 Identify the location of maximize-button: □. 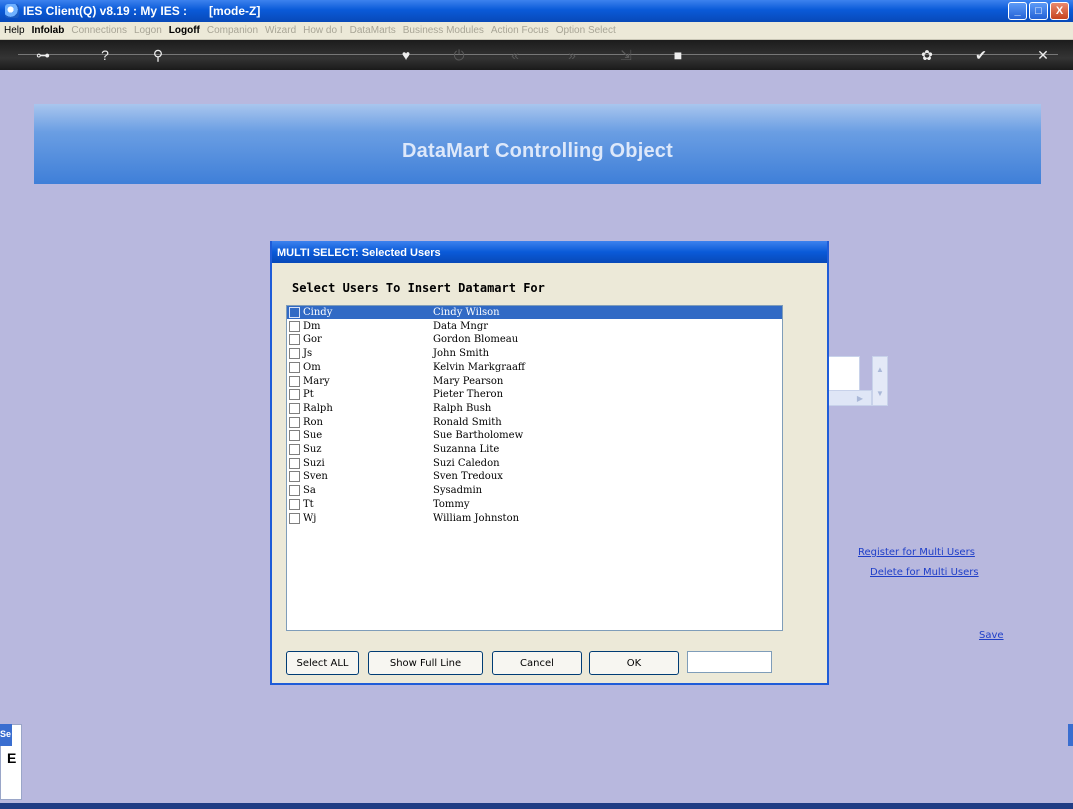
(1038, 11).